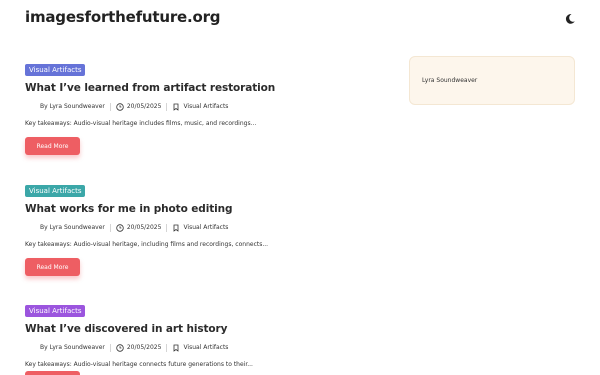 The image size is (600, 375). Describe the element at coordinates (123, 17) in the screenshot. I see `site-title: imagesforthefuture.org` at that location.